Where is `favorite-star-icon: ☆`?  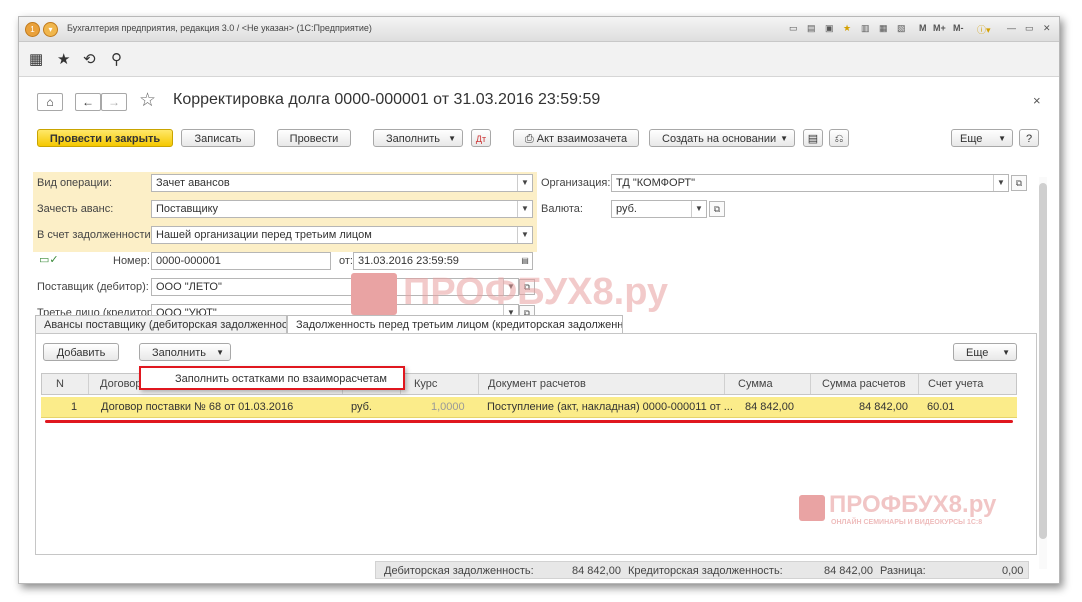
favorite-star-icon: ☆ is located at coordinates (147, 100).